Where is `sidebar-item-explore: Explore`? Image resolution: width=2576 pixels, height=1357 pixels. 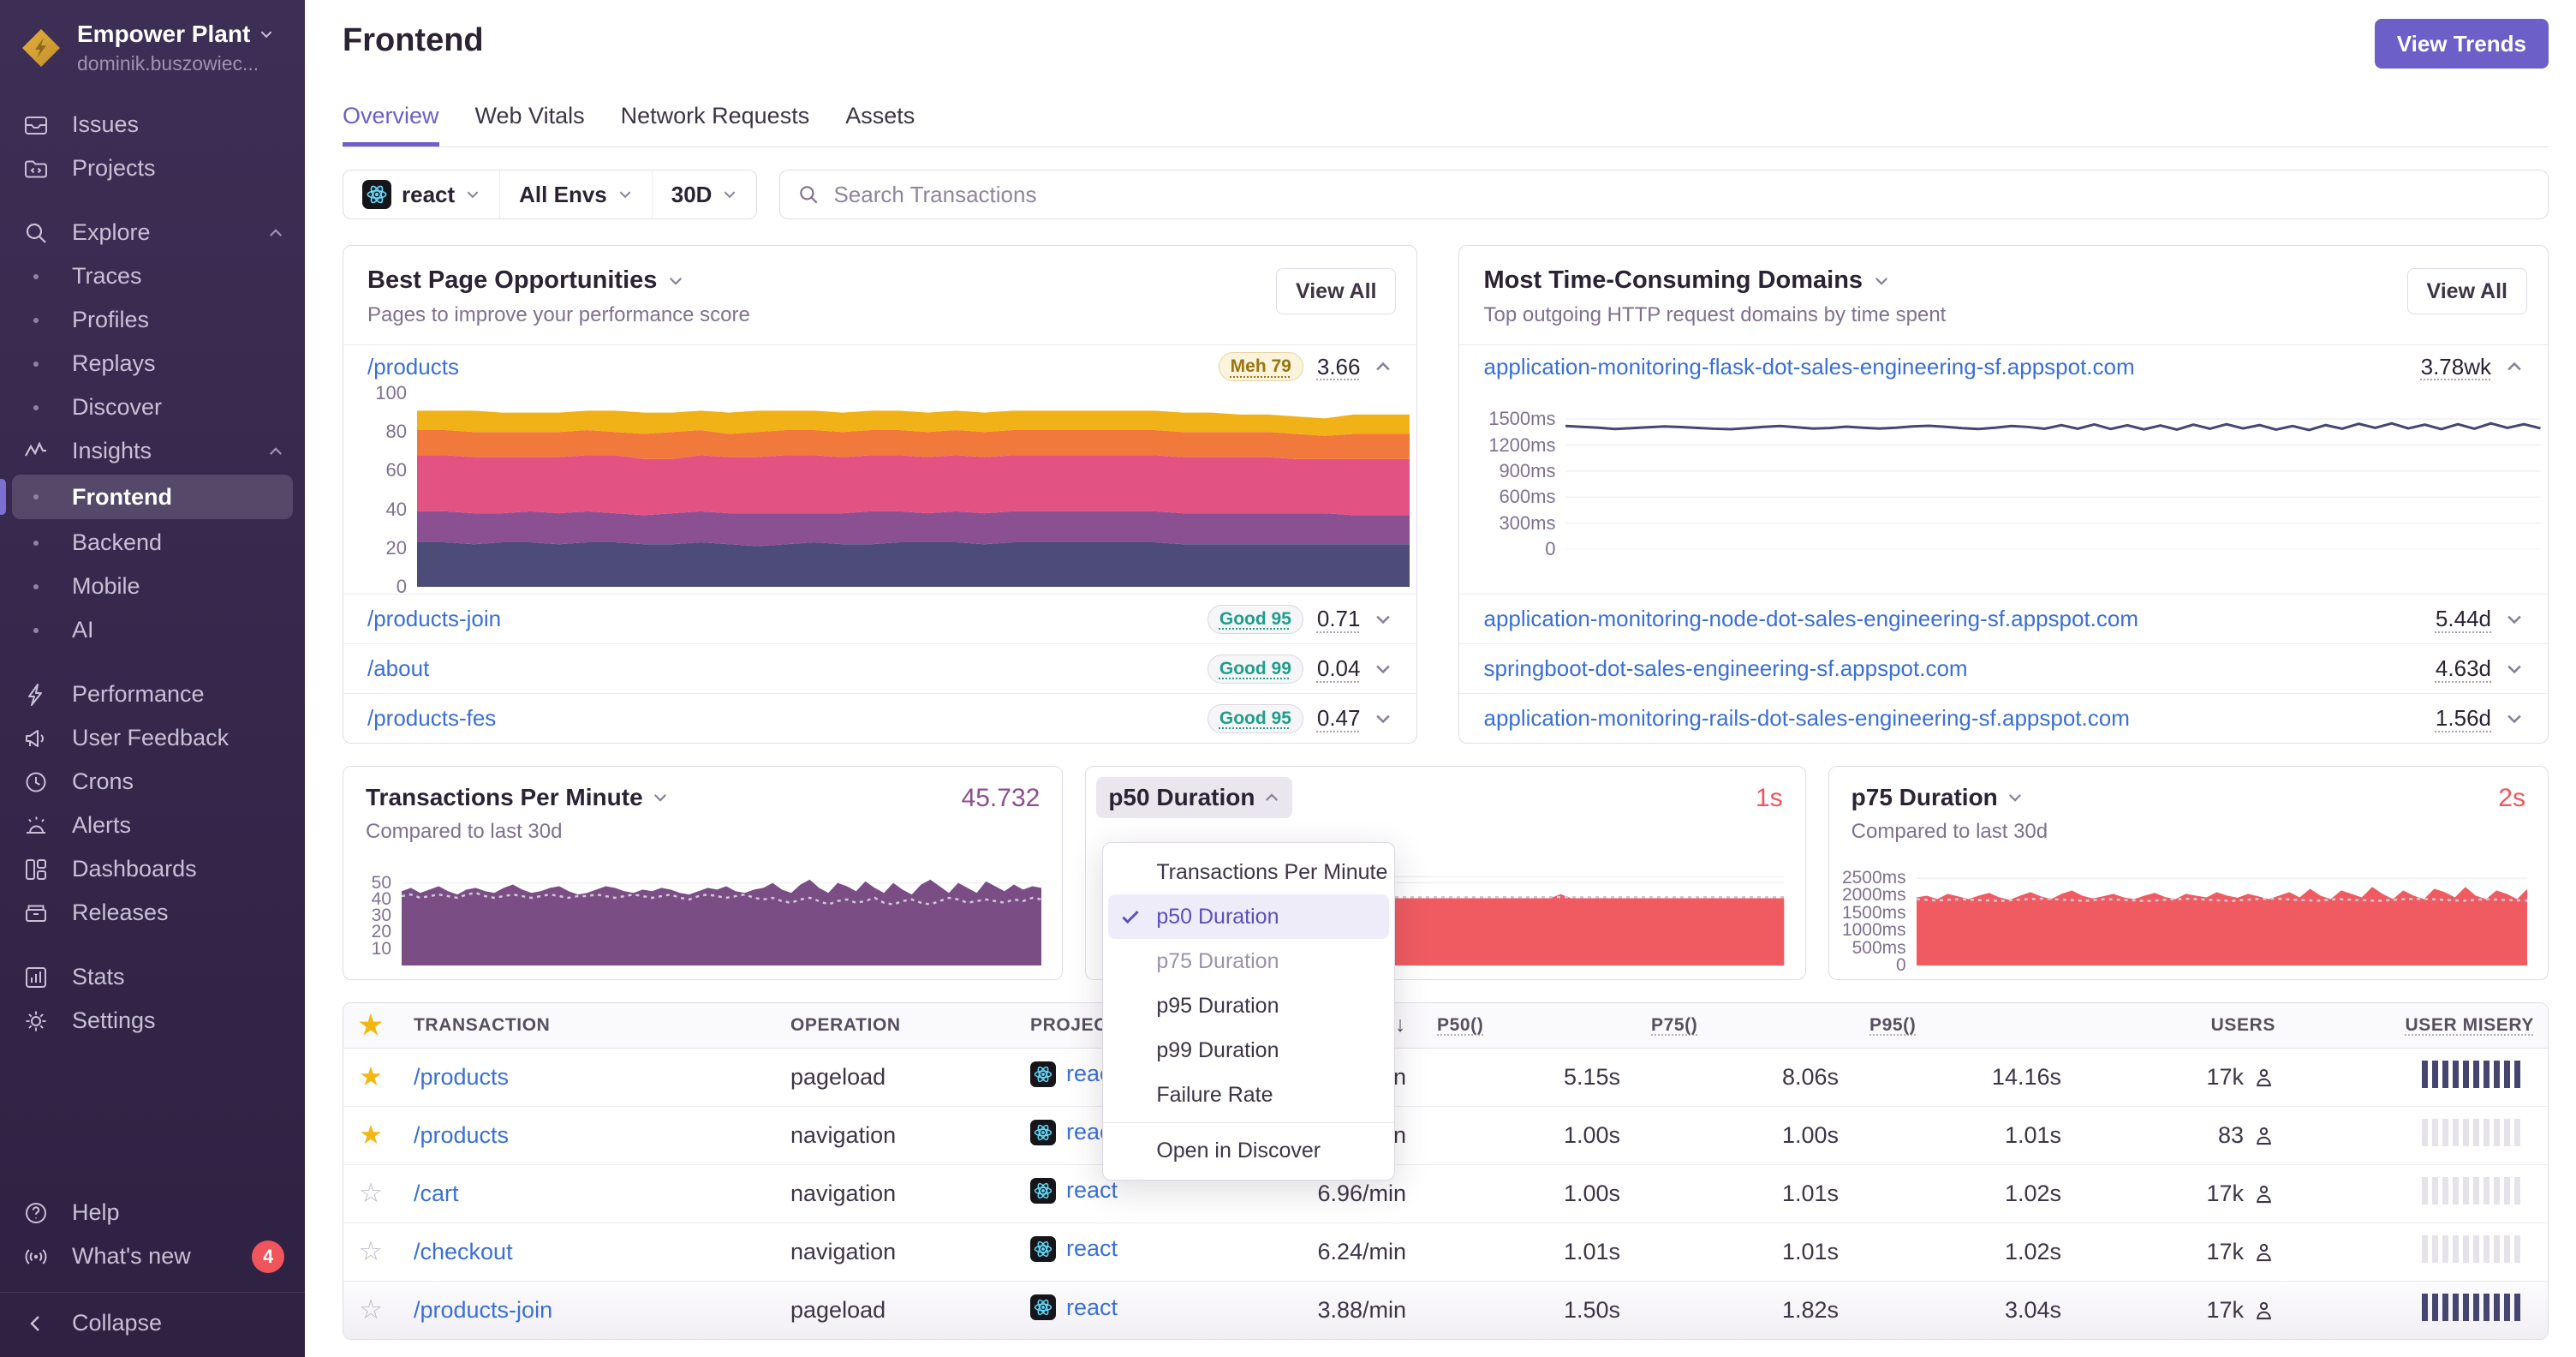
sidebar-item-explore: Explore is located at coordinates (152, 233).